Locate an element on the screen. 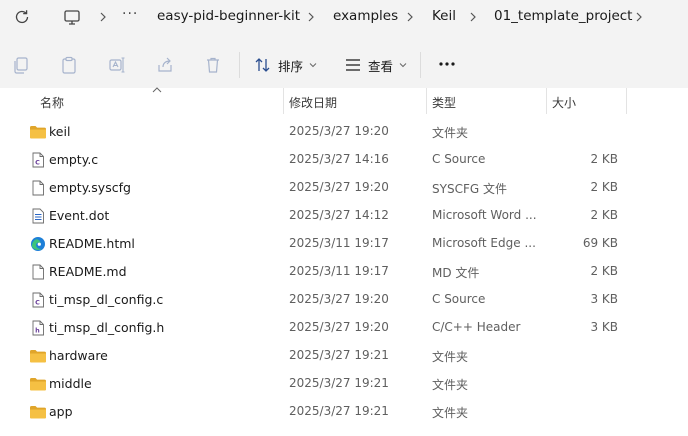  file-row: Cempty.c 2025/3/27 14:16 C Source 2 KB is located at coordinates (344, 160).